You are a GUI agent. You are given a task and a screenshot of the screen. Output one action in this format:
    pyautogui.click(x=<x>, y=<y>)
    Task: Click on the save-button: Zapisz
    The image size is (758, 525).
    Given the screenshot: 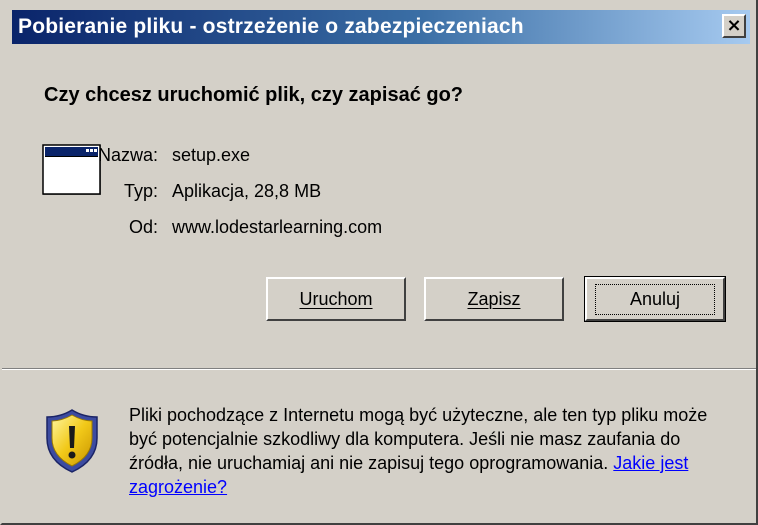 What is the action you would take?
    pyautogui.click(x=494, y=299)
    